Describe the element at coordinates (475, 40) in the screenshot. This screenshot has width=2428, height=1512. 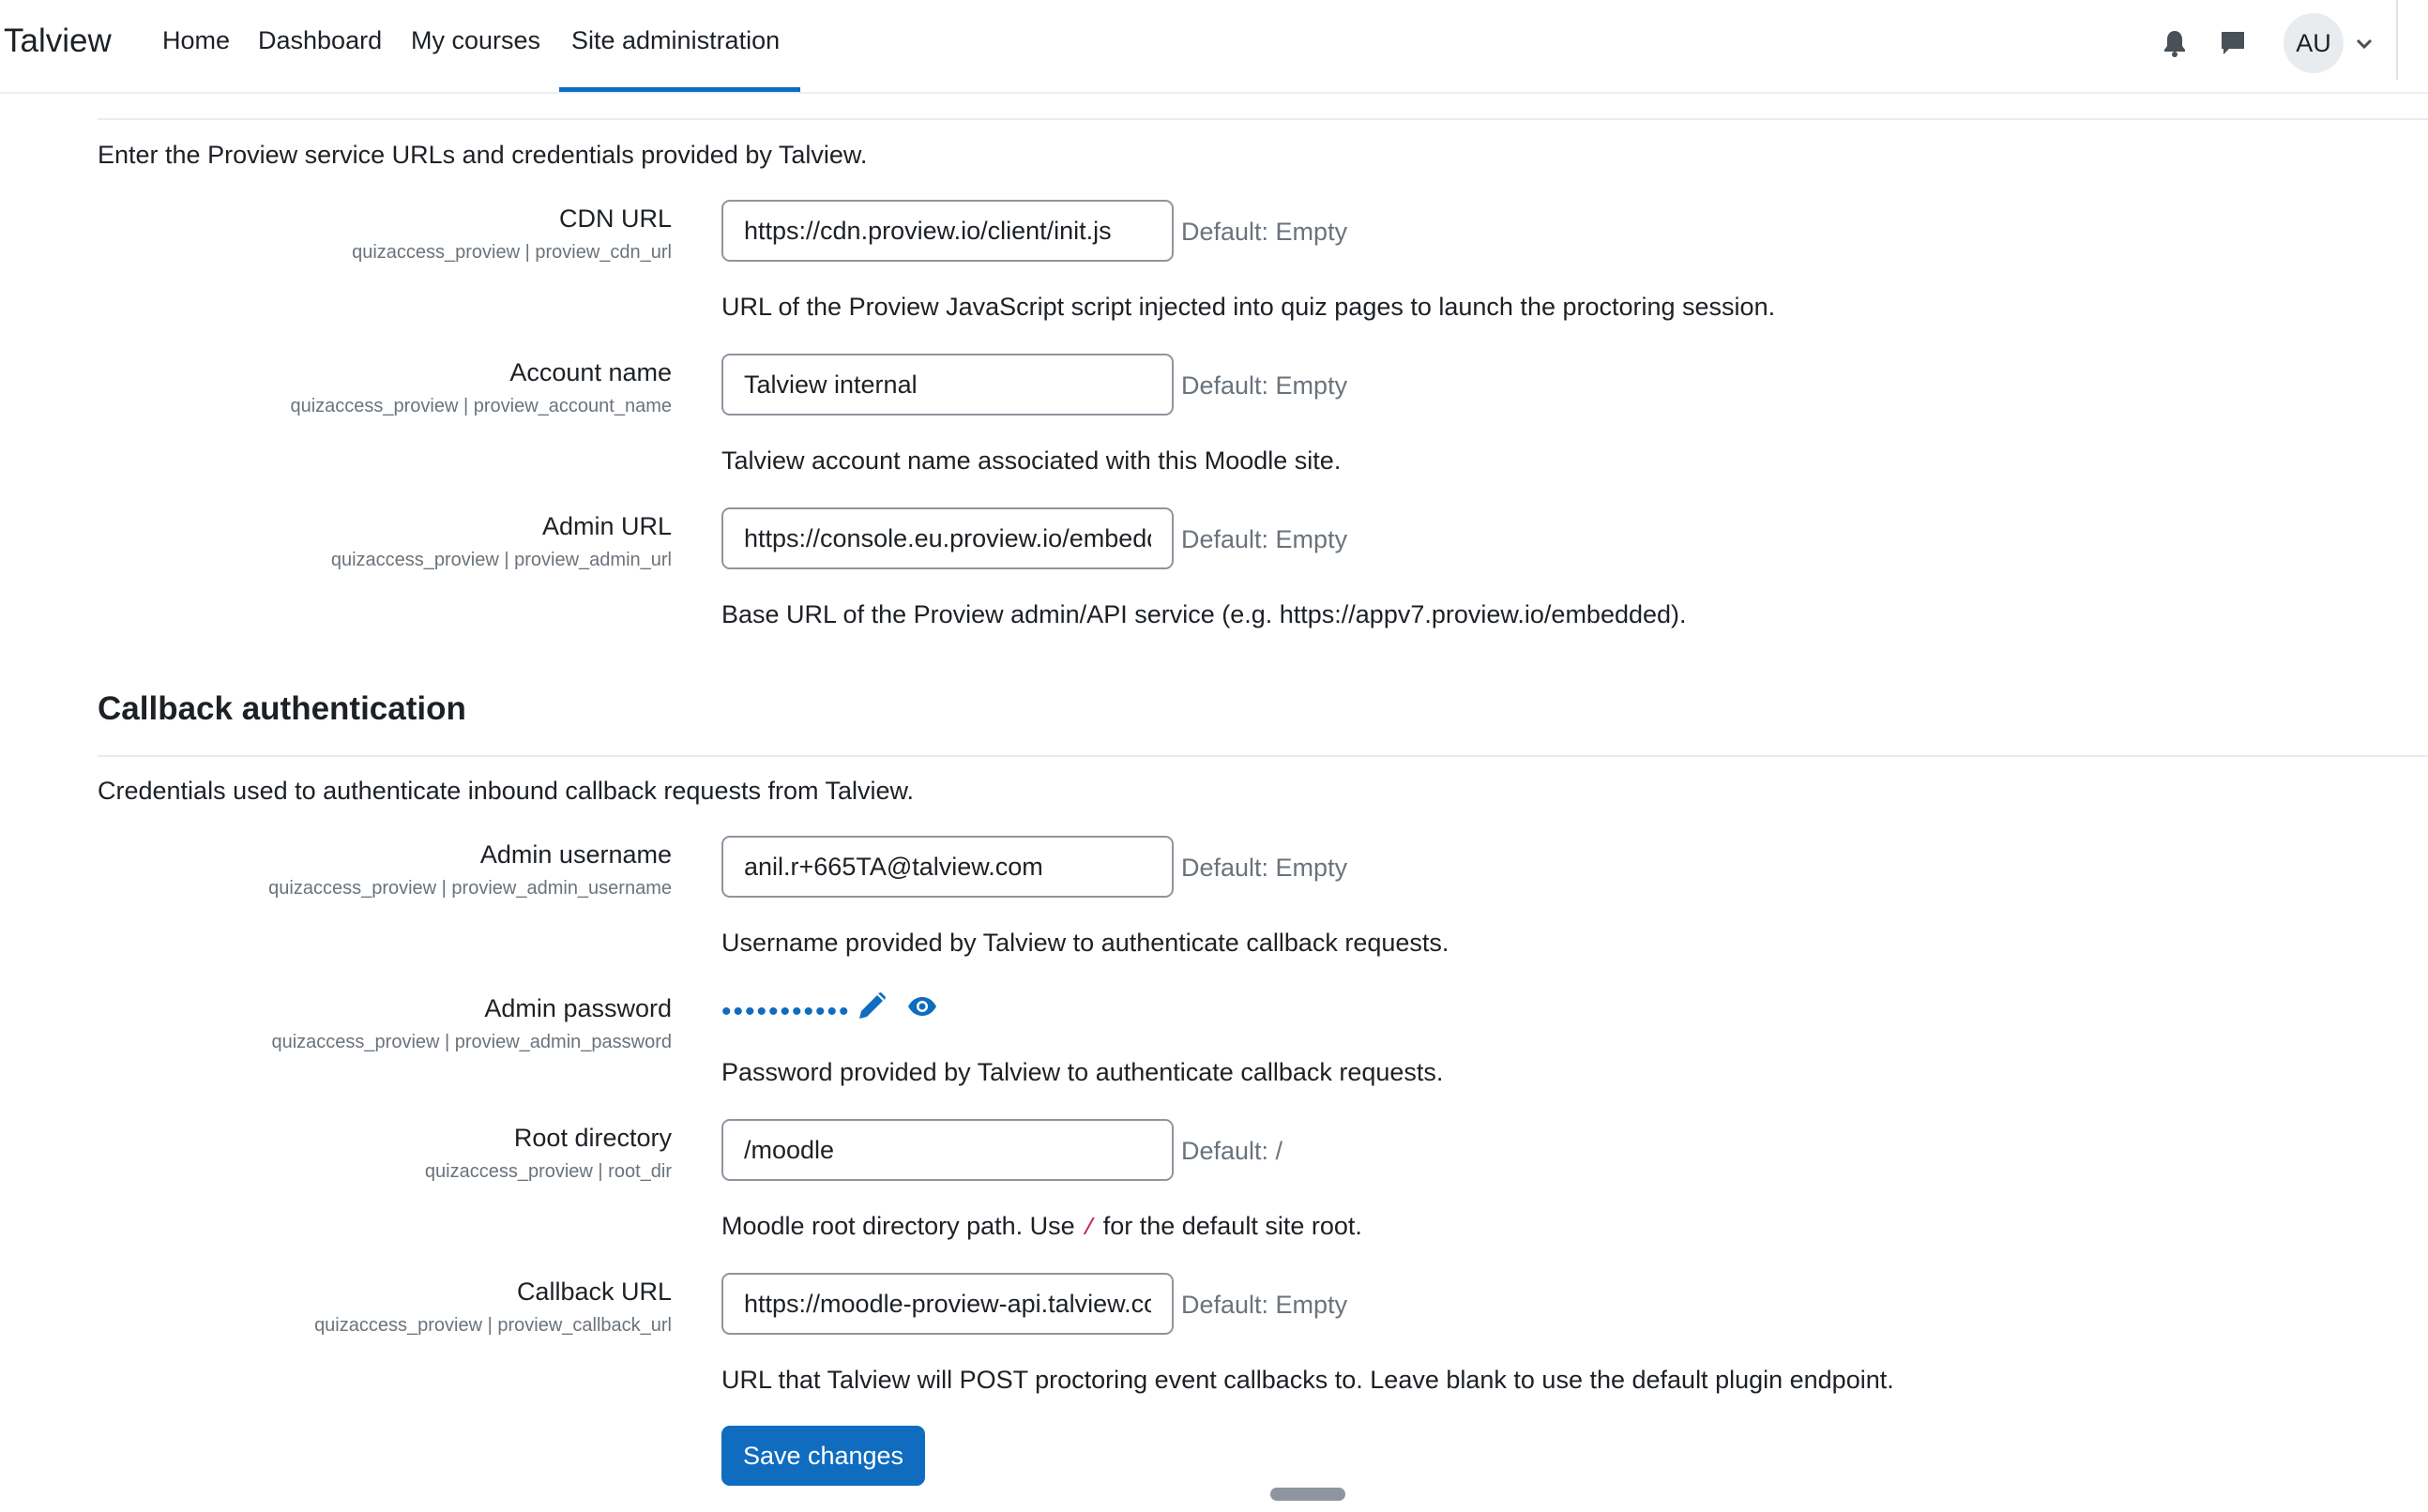
I see `nav-link-my-courses: My courses` at that location.